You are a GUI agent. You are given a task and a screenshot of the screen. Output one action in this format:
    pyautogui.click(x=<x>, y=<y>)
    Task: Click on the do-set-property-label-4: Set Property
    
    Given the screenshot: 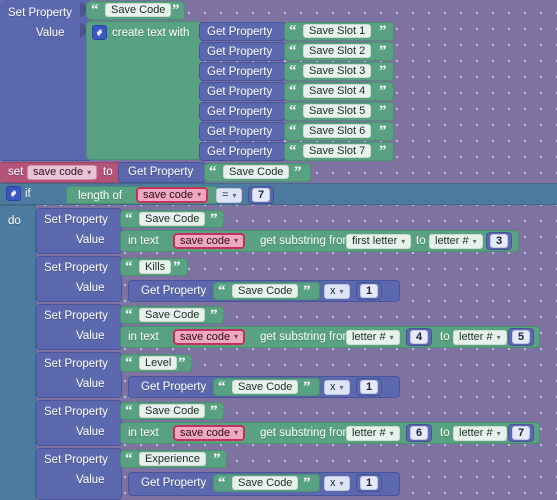 What is the action you would take?
    pyautogui.click(x=76, y=364)
    